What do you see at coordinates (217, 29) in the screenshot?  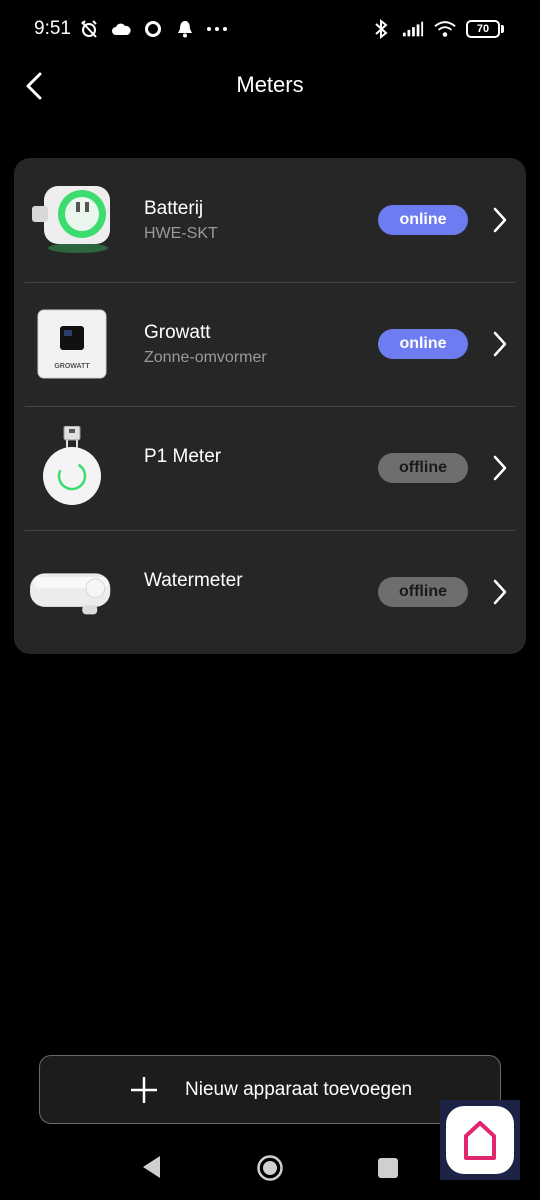 I see `more-dots-icon` at bounding box center [217, 29].